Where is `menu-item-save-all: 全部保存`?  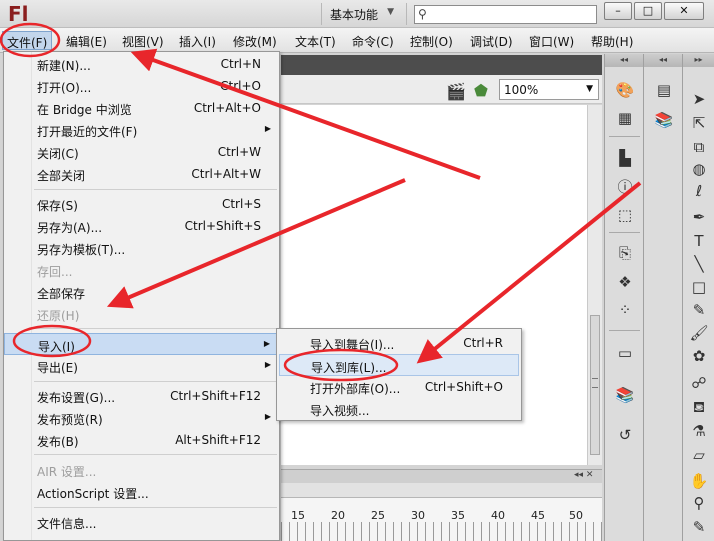
menu-item-save-all: 全部保存 is located at coordinates (141, 292).